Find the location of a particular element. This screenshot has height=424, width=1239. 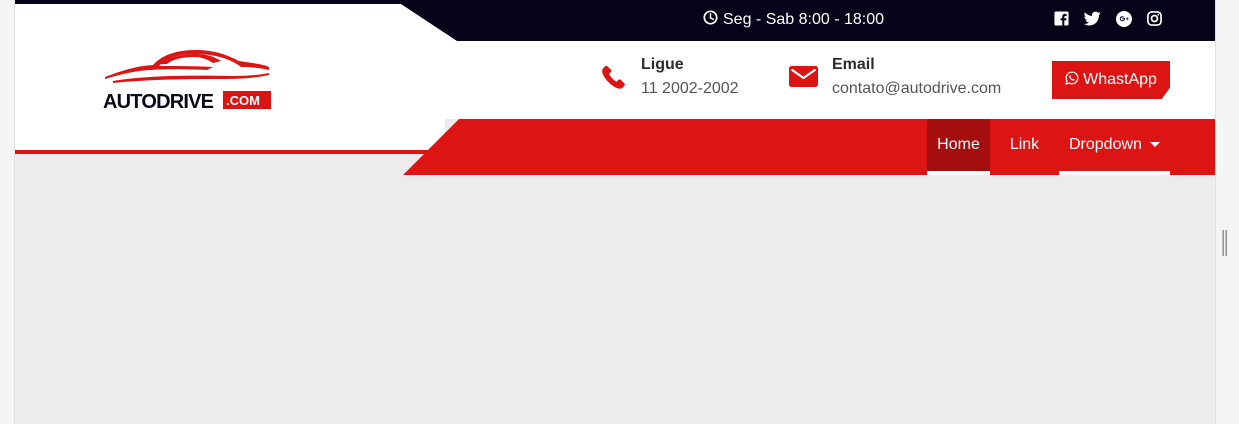

chevron-down-icon is located at coordinates (1154, 144).